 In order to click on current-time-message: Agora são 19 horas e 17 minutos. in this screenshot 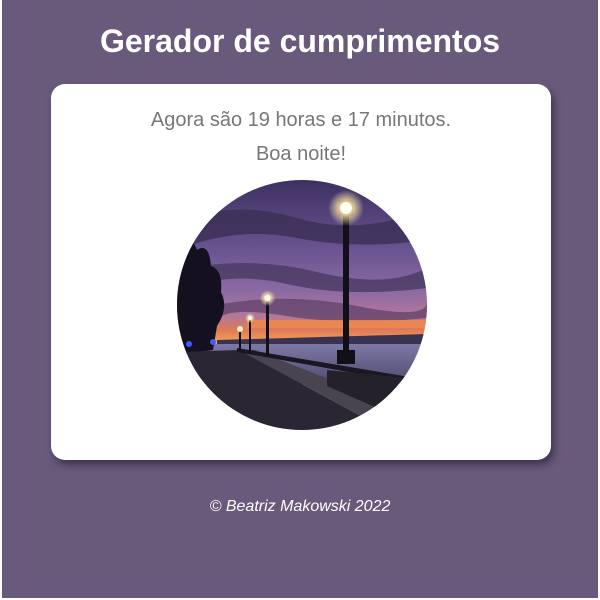, I will do `click(301, 120)`.